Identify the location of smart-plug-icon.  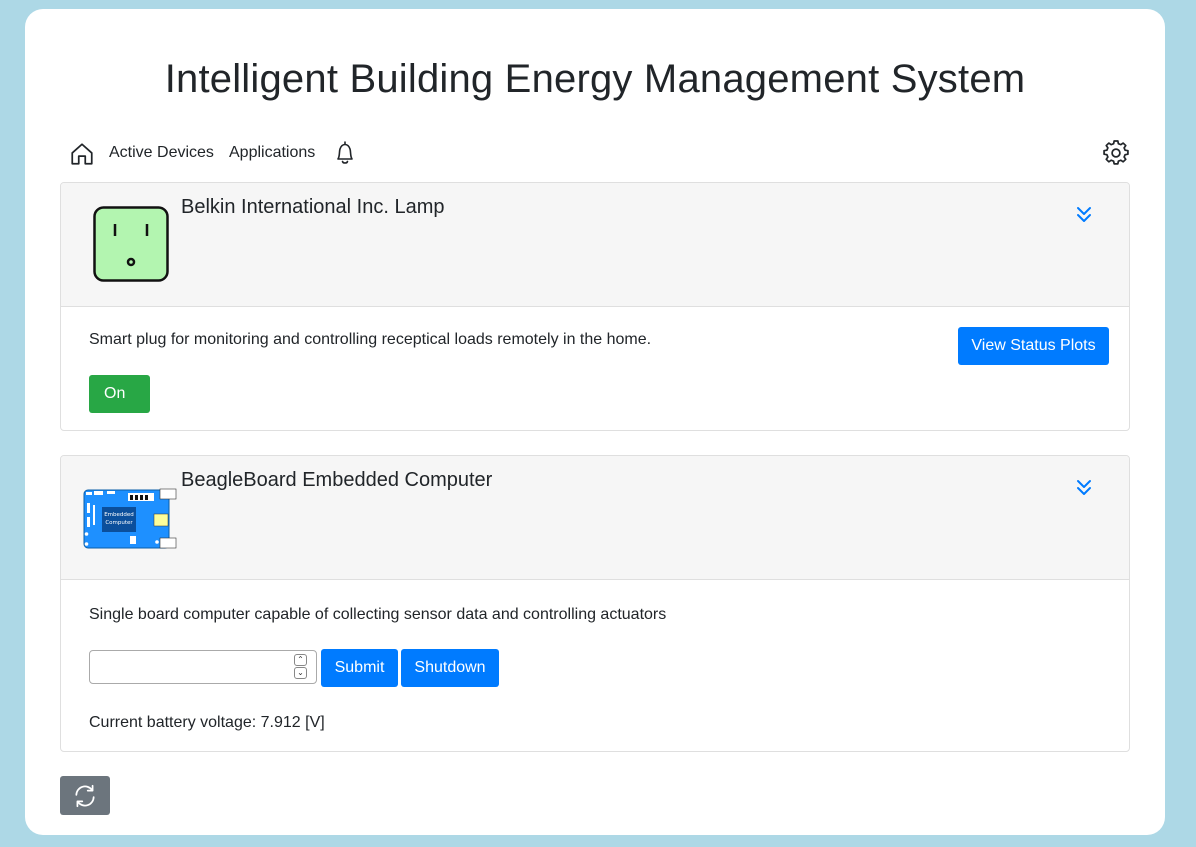
(131, 244).